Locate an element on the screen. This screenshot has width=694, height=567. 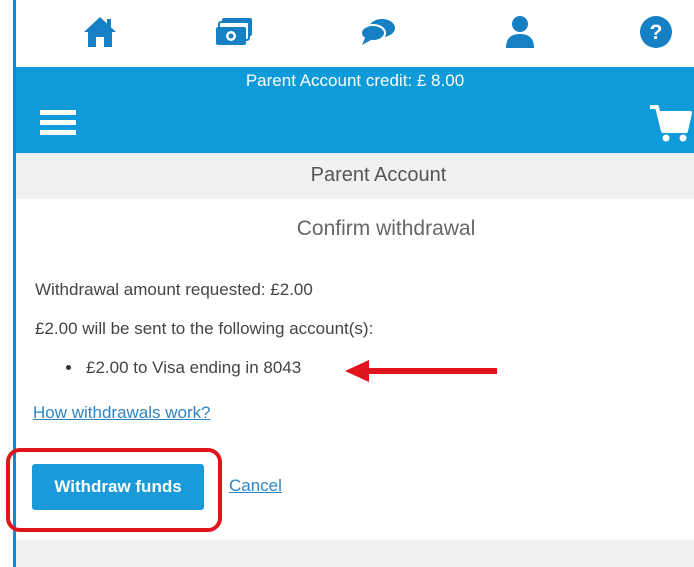
help-icon: ? is located at coordinates (656, 32).